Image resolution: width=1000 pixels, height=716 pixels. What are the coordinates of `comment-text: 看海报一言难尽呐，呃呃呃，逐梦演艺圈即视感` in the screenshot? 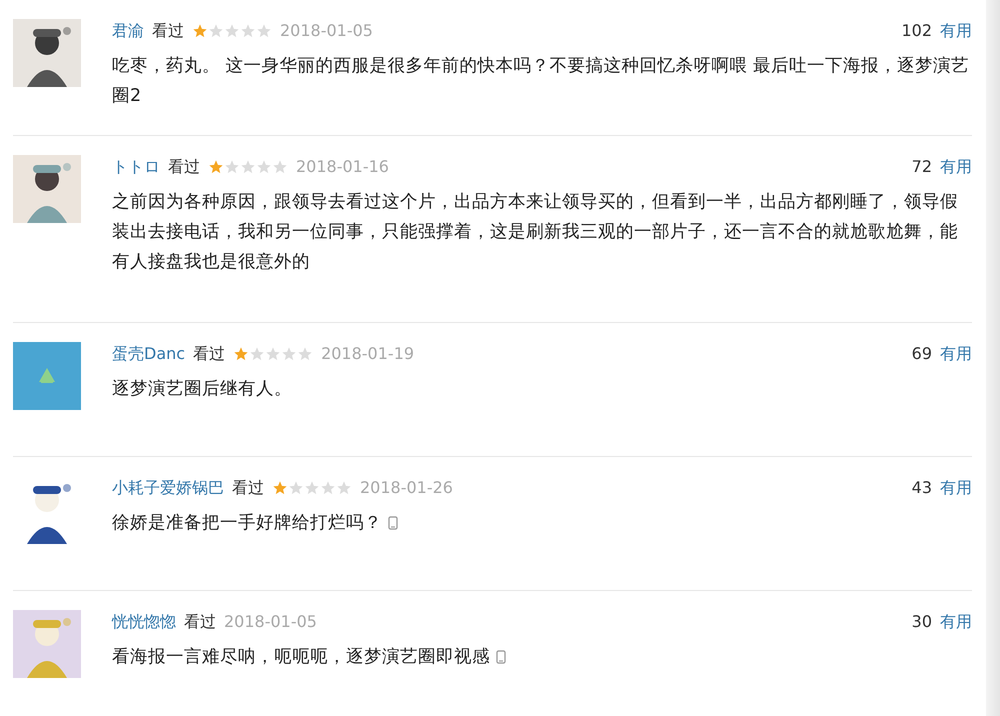 It's located at (542, 657).